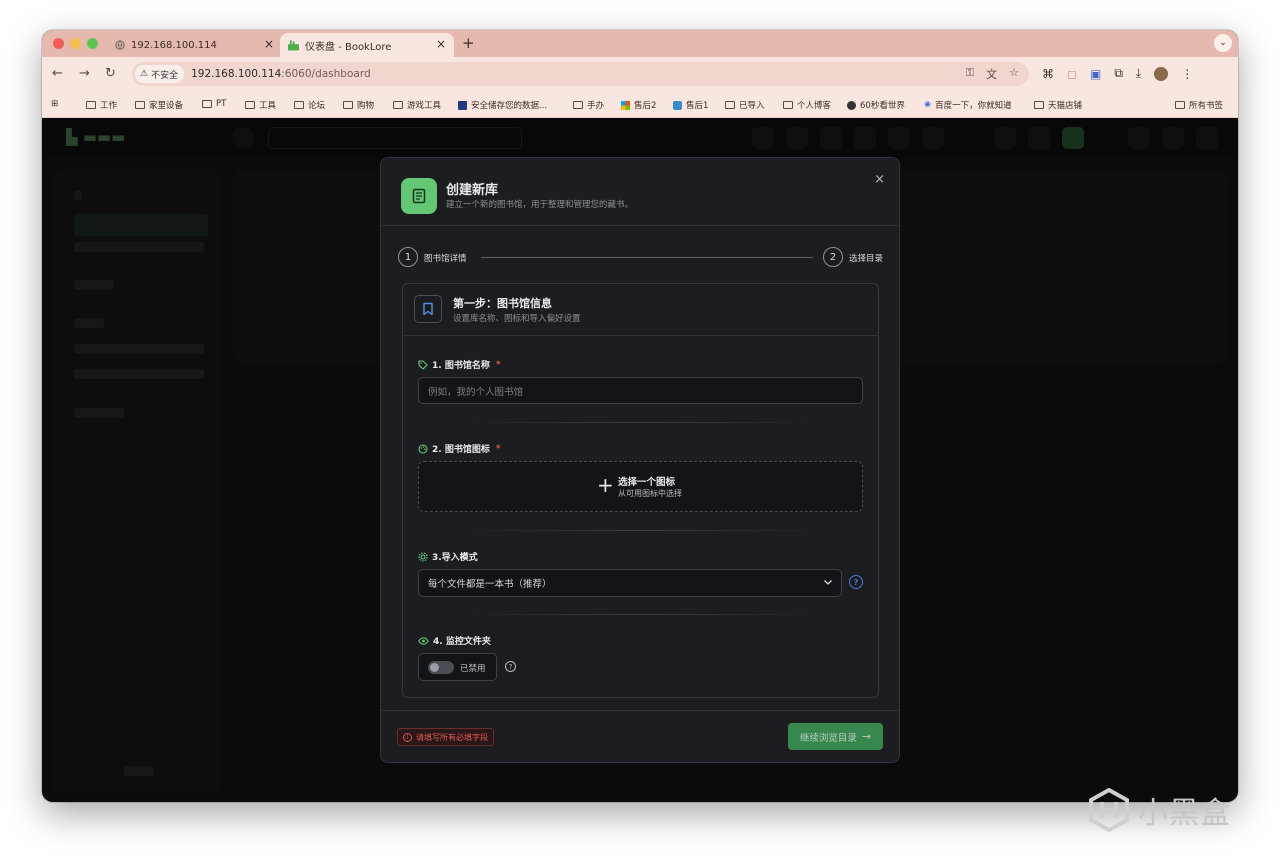 This screenshot has width=1280, height=858. Describe the element at coordinates (1161, 73) in the screenshot. I see `avatar` at that location.